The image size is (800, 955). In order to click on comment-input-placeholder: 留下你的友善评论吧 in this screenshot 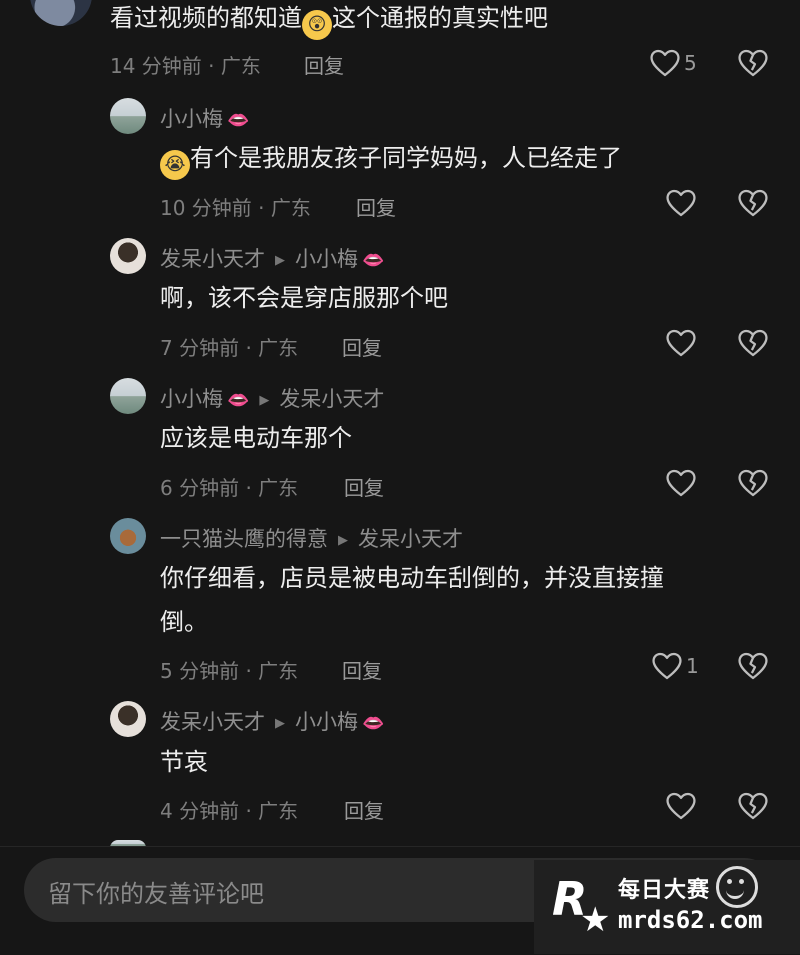, I will do `click(156, 894)`.